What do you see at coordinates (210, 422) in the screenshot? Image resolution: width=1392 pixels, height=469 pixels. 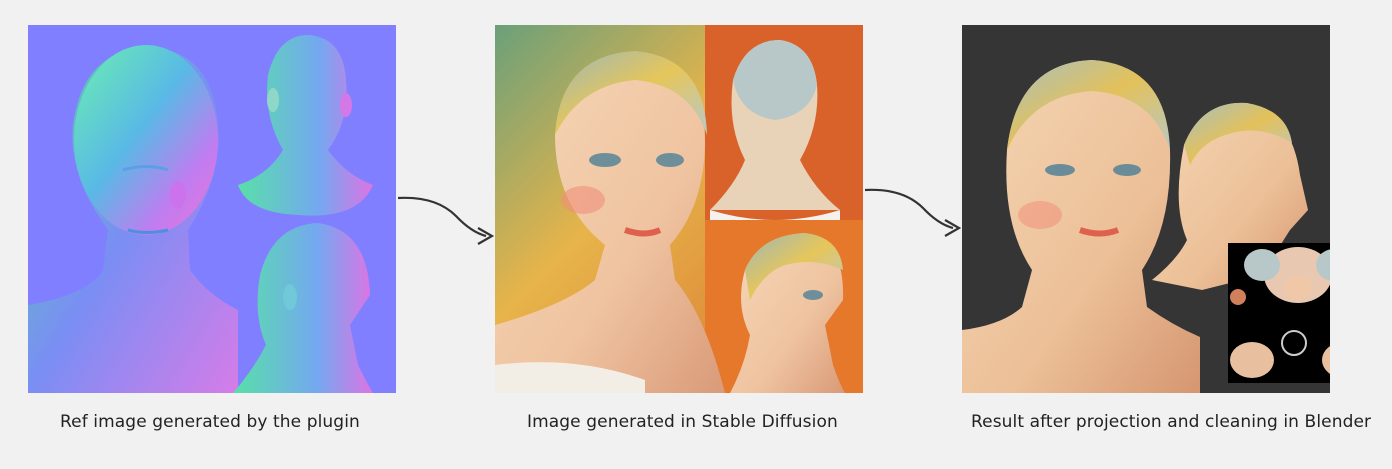 I see `ref-image-caption: Ref image generated by the plugin` at bounding box center [210, 422].